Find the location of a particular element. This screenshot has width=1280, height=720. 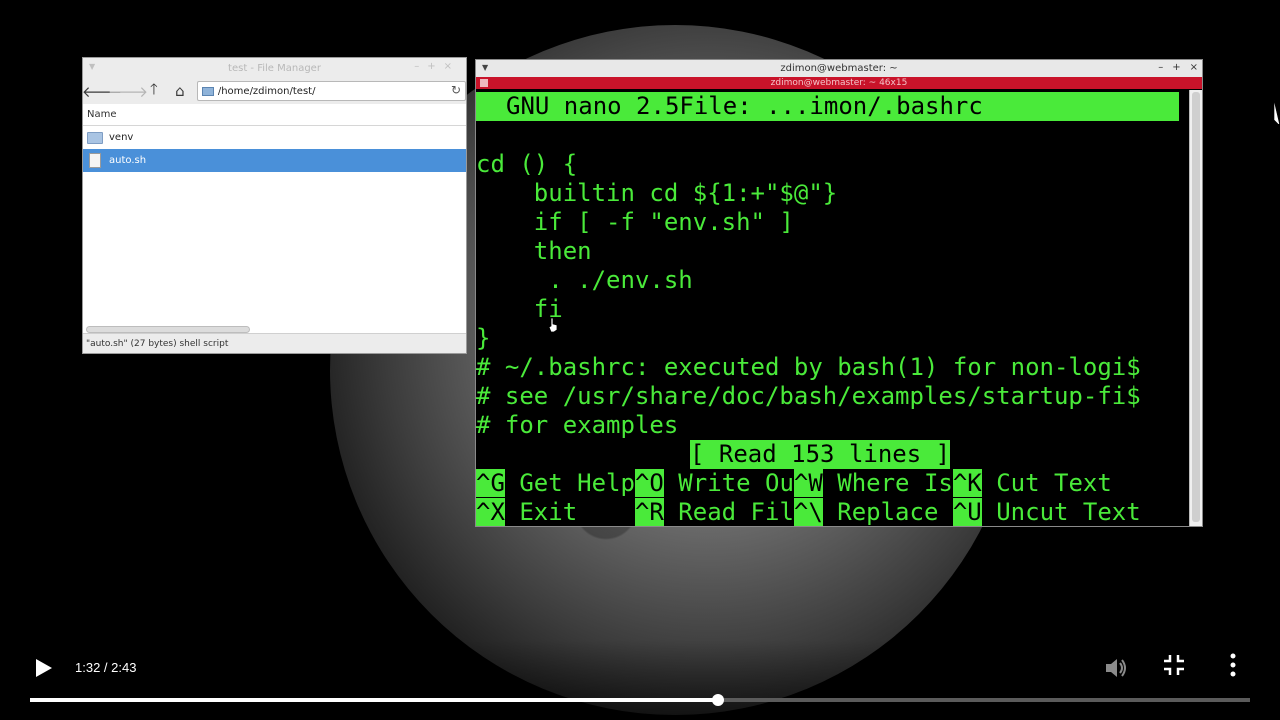

terminal-subtitle: zdimon@webmaster: ~ 46x15 is located at coordinates (839, 83).